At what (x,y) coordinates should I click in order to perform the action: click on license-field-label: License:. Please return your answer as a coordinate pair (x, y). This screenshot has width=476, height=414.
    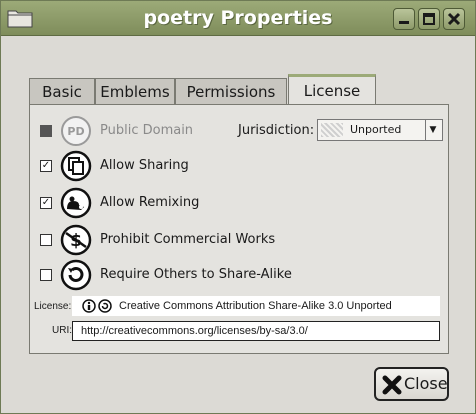
    Looking at the image, I should click on (53, 306).